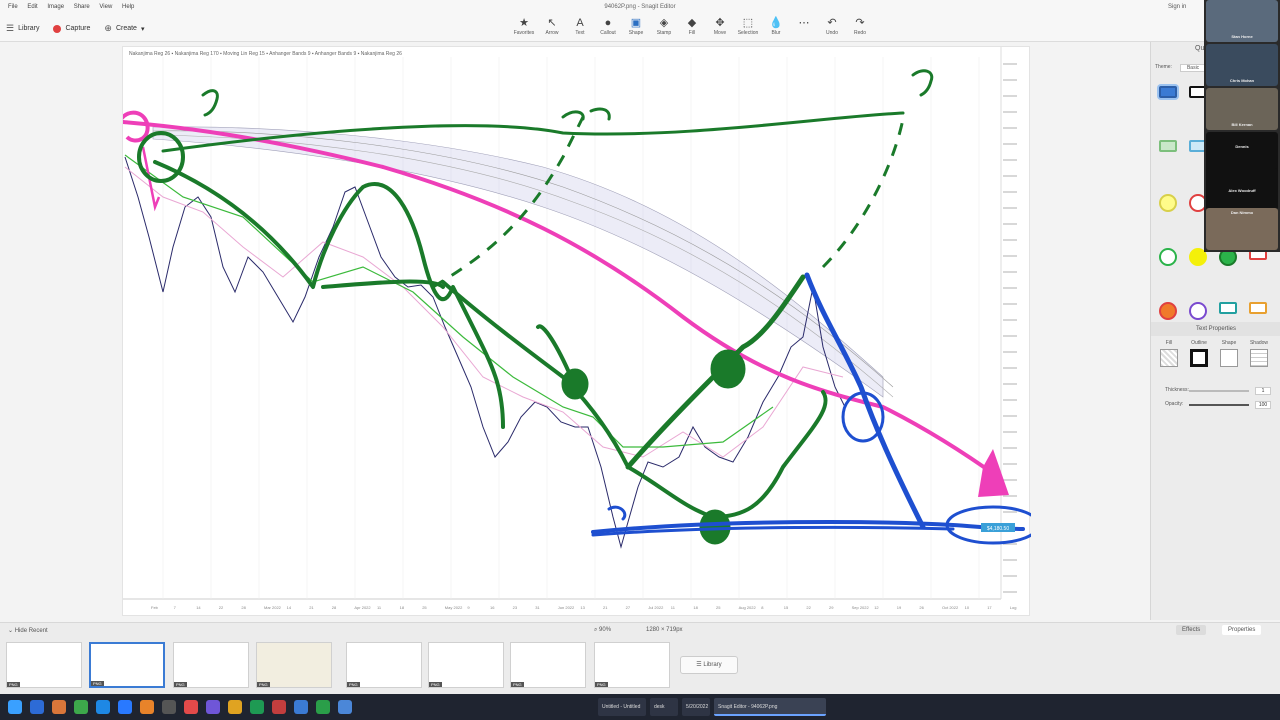 The height and width of the screenshot is (720, 1280). What do you see at coordinates (1229, 358) in the screenshot?
I see `shape-swatch` at bounding box center [1229, 358].